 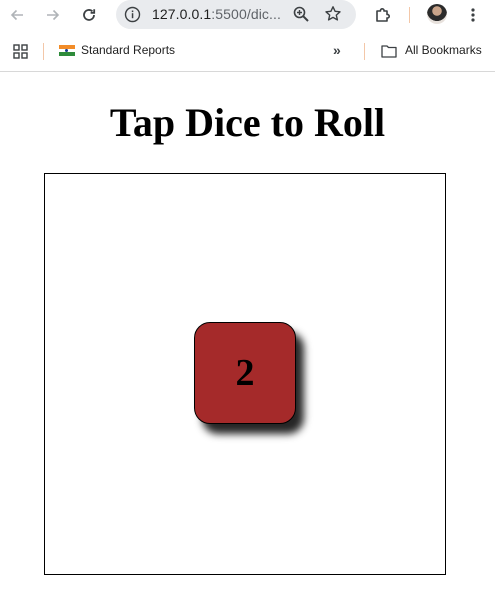 I want to click on profile-avatar, so click(x=437, y=14).